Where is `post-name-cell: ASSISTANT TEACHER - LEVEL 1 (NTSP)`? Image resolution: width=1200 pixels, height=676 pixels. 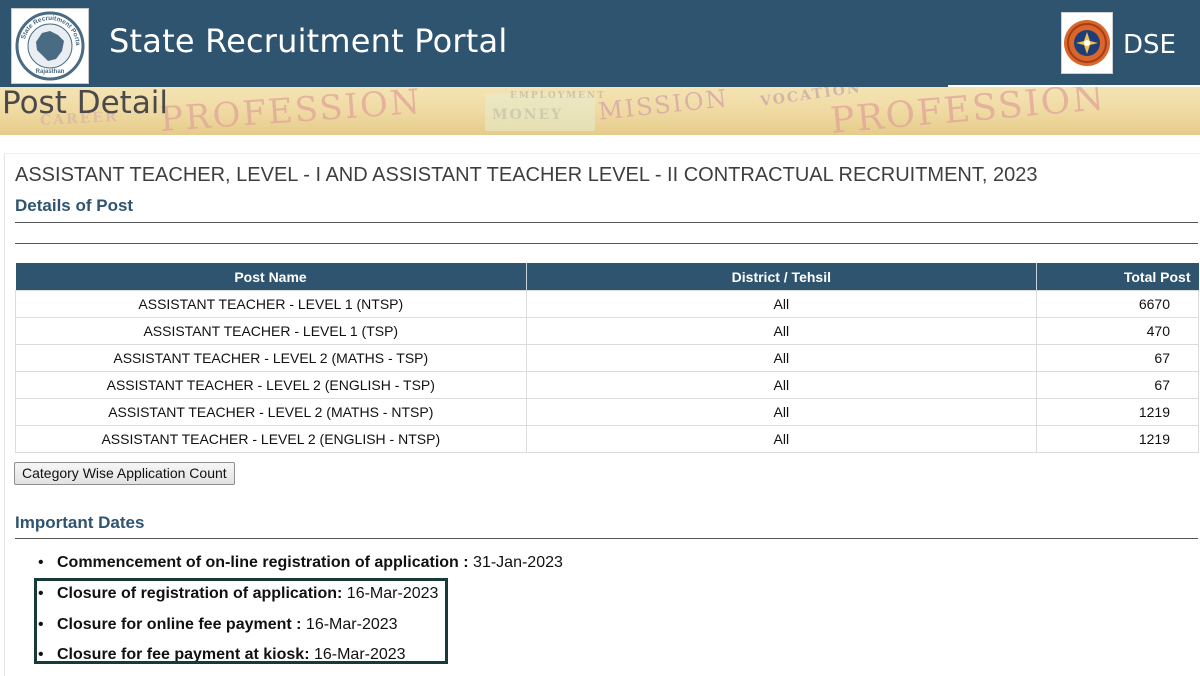 post-name-cell: ASSISTANT TEACHER - LEVEL 1 (NTSP) is located at coordinates (271, 304).